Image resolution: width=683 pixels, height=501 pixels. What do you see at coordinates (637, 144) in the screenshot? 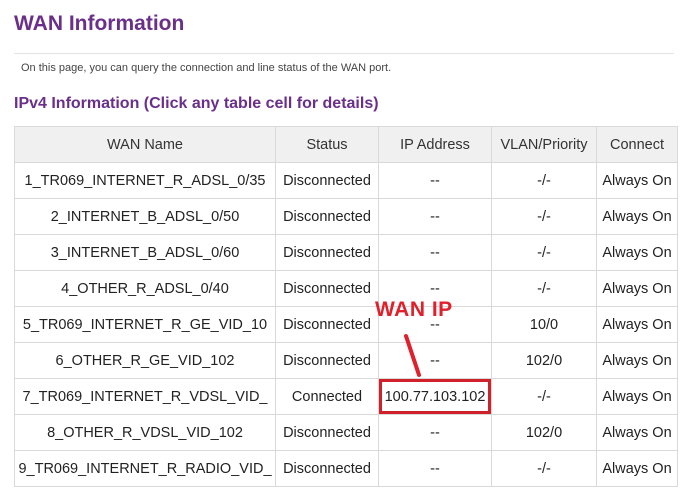
I see `column-header-connect: Connect` at bounding box center [637, 144].